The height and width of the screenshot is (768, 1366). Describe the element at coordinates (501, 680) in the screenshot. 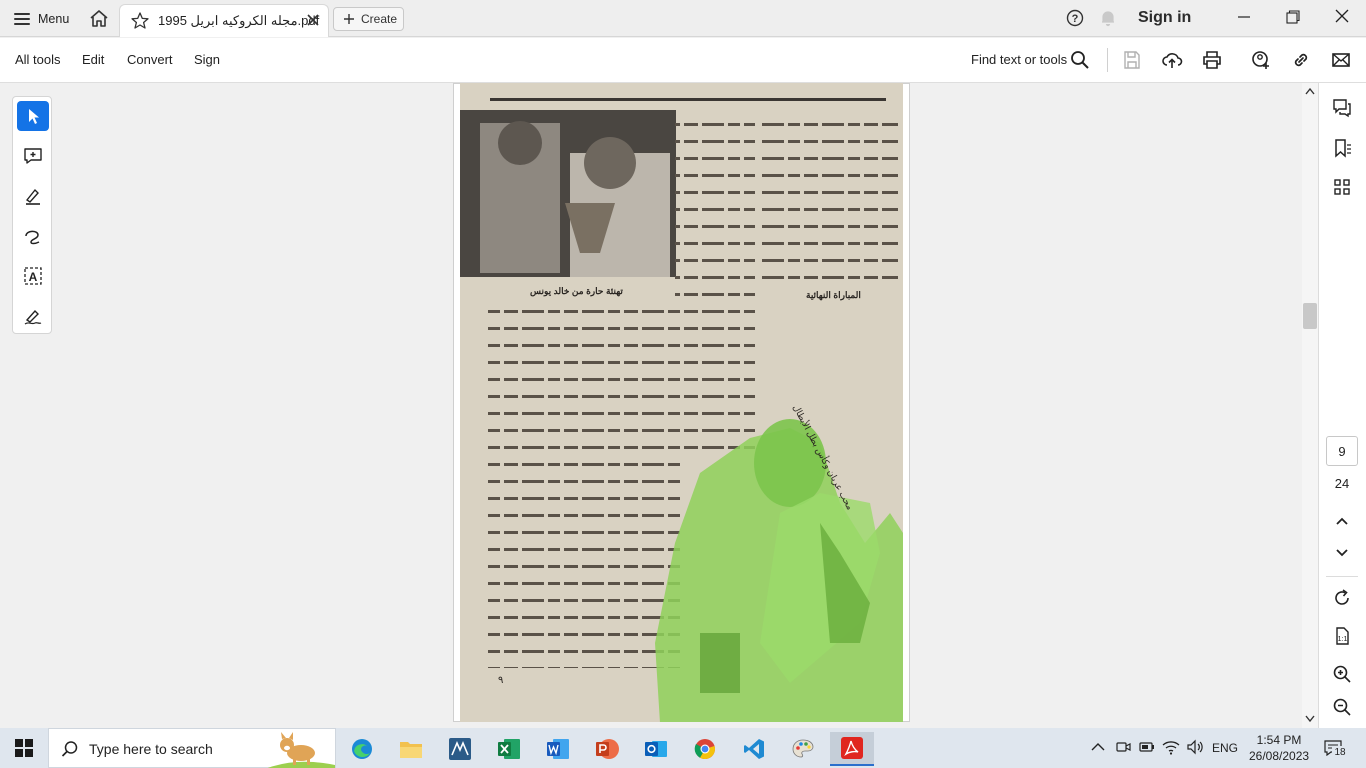

I see `page-footer-number: ٩` at that location.